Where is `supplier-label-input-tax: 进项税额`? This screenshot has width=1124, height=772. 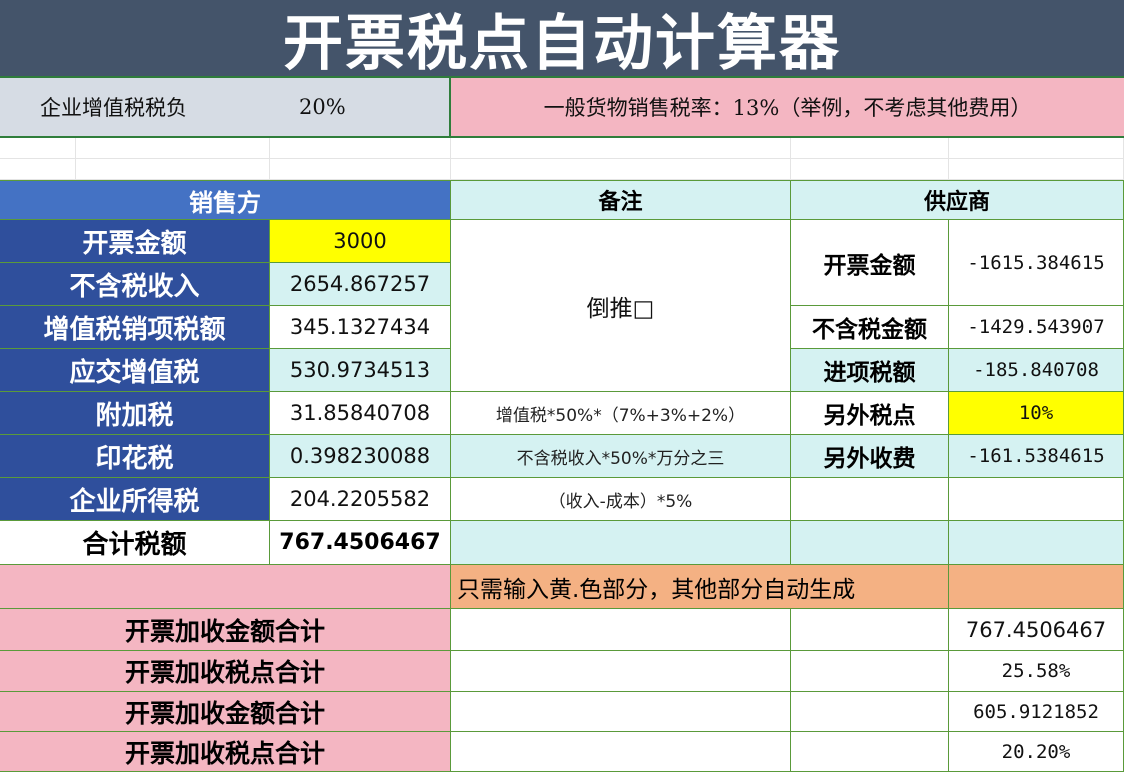 supplier-label-input-tax: 进项税额 is located at coordinates (870, 370).